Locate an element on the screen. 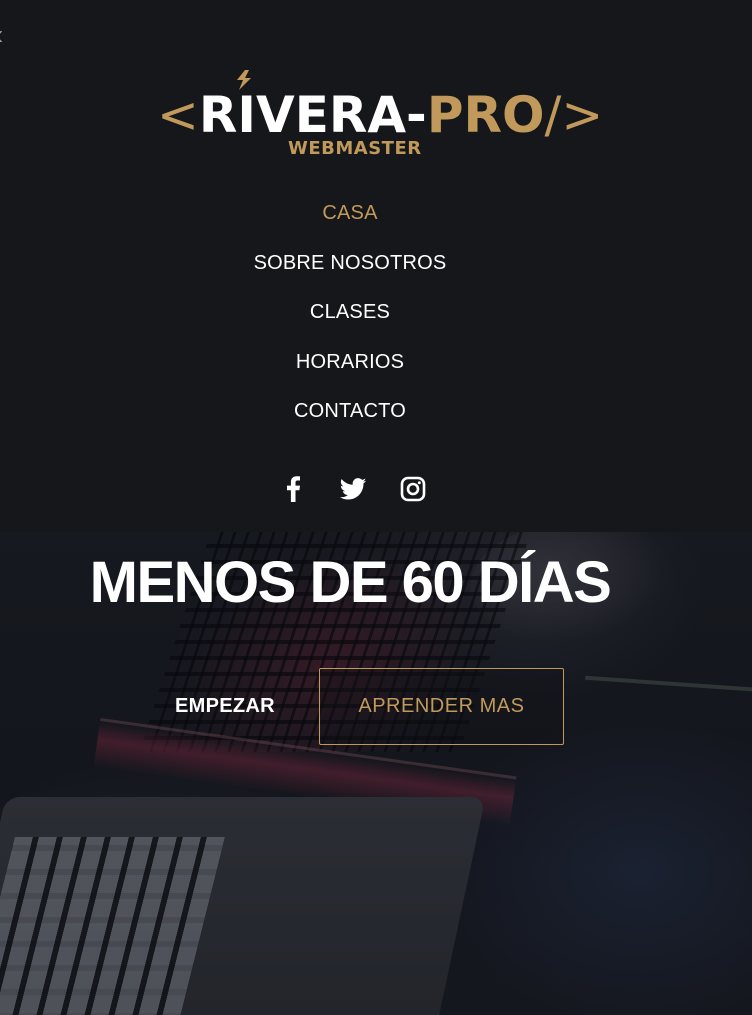 The width and height of the screenshot is (752, 1015). twitter-icon is located at coordinates (353, 489).